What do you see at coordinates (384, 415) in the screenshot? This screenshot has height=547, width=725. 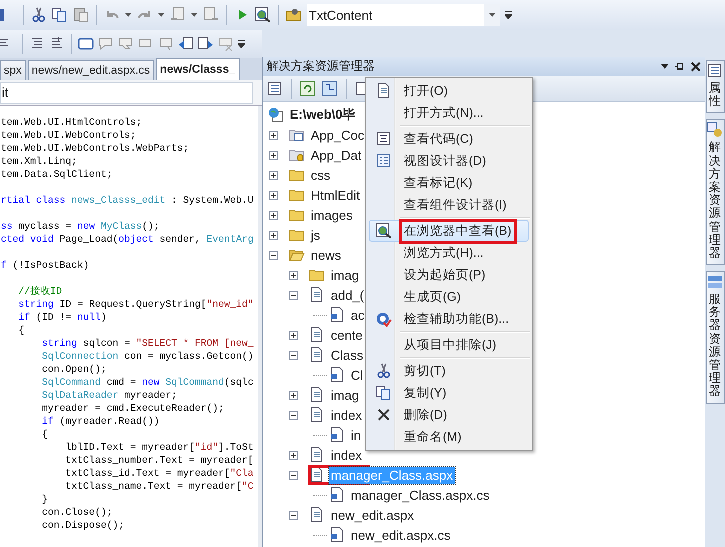 I see `delete-icon` at bounding box center [384, 415].